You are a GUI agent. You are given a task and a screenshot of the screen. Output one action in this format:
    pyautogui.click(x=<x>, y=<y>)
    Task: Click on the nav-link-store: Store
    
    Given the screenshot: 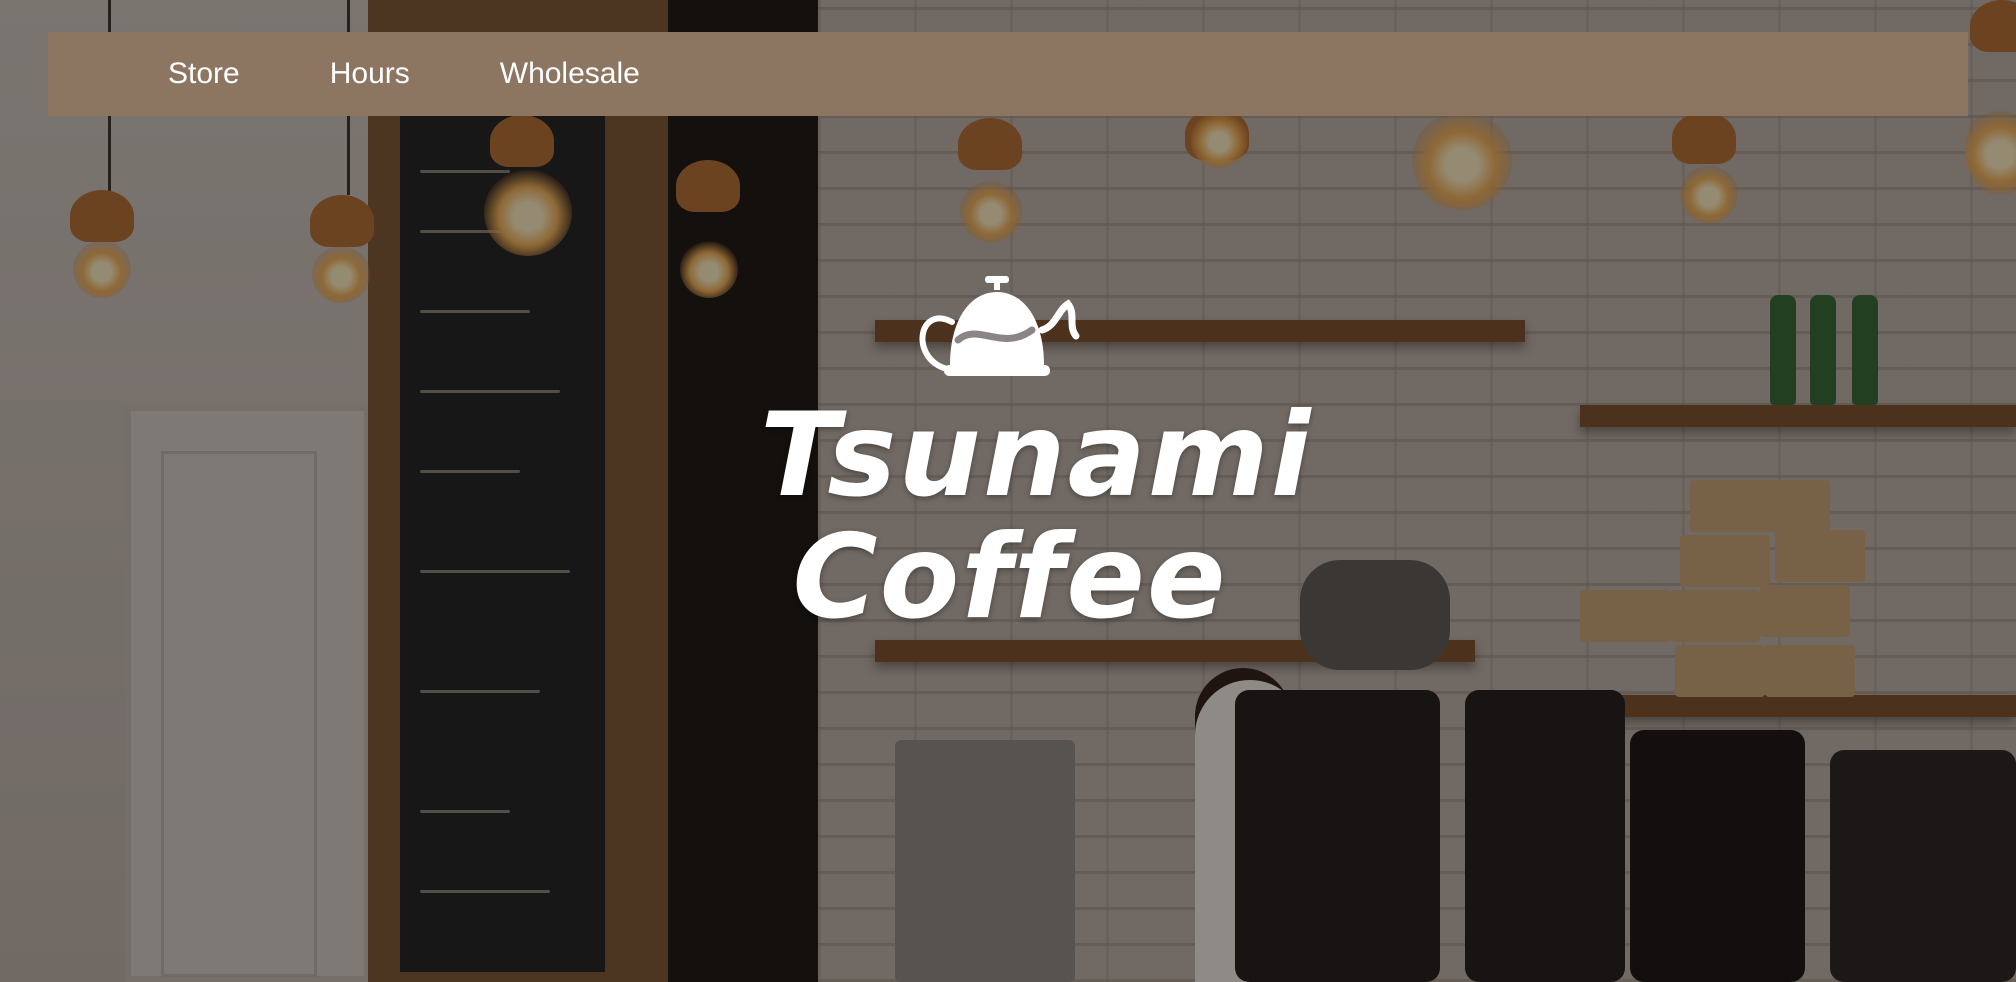 What is the action you would take?
    pyautogui.click(x=204, y=74)
    